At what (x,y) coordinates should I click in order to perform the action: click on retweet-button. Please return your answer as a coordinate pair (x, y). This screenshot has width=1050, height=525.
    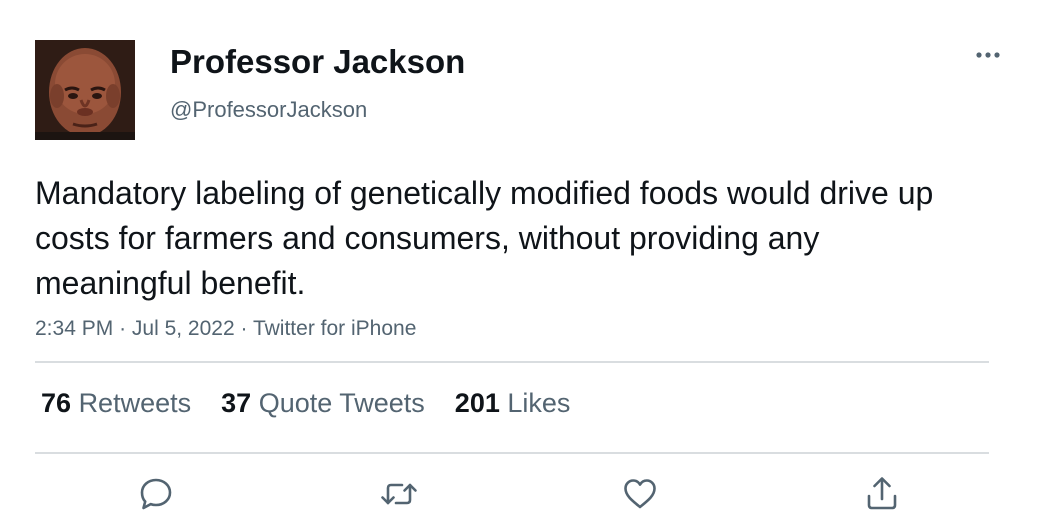
    Looking at the image, I should click on (399, 494).